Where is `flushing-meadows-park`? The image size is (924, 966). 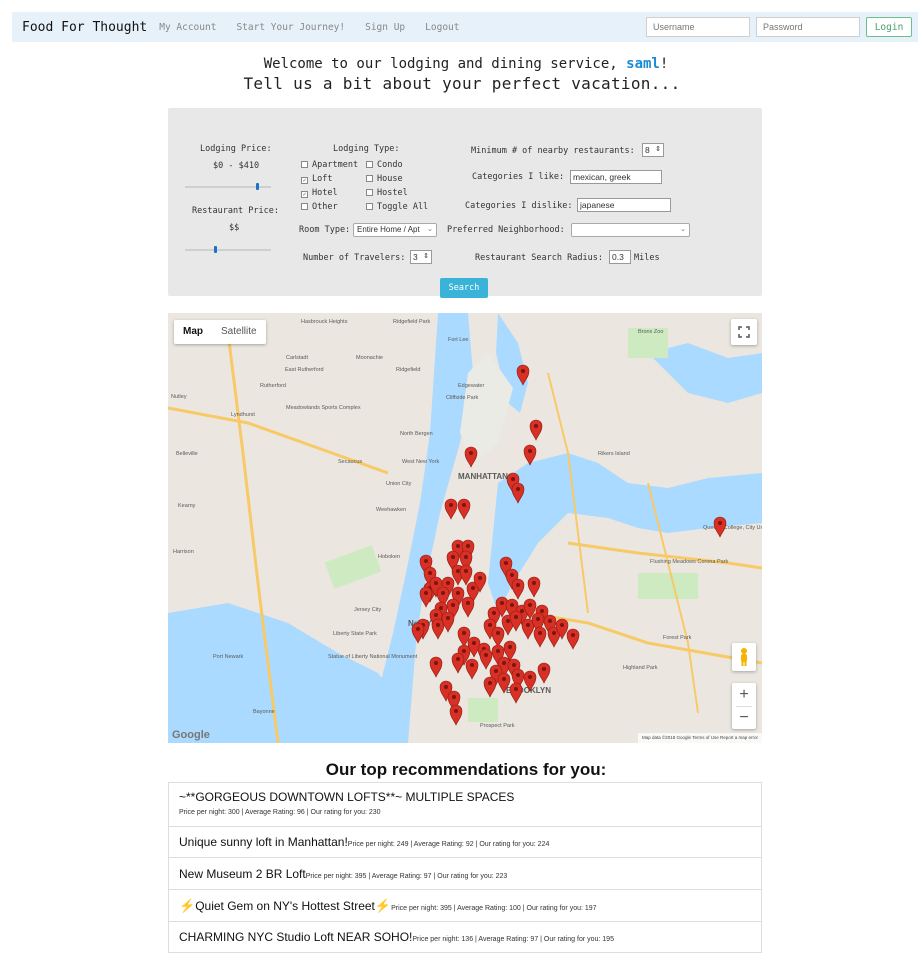 flushing-meadows-park is located at coordinates (668, 586).